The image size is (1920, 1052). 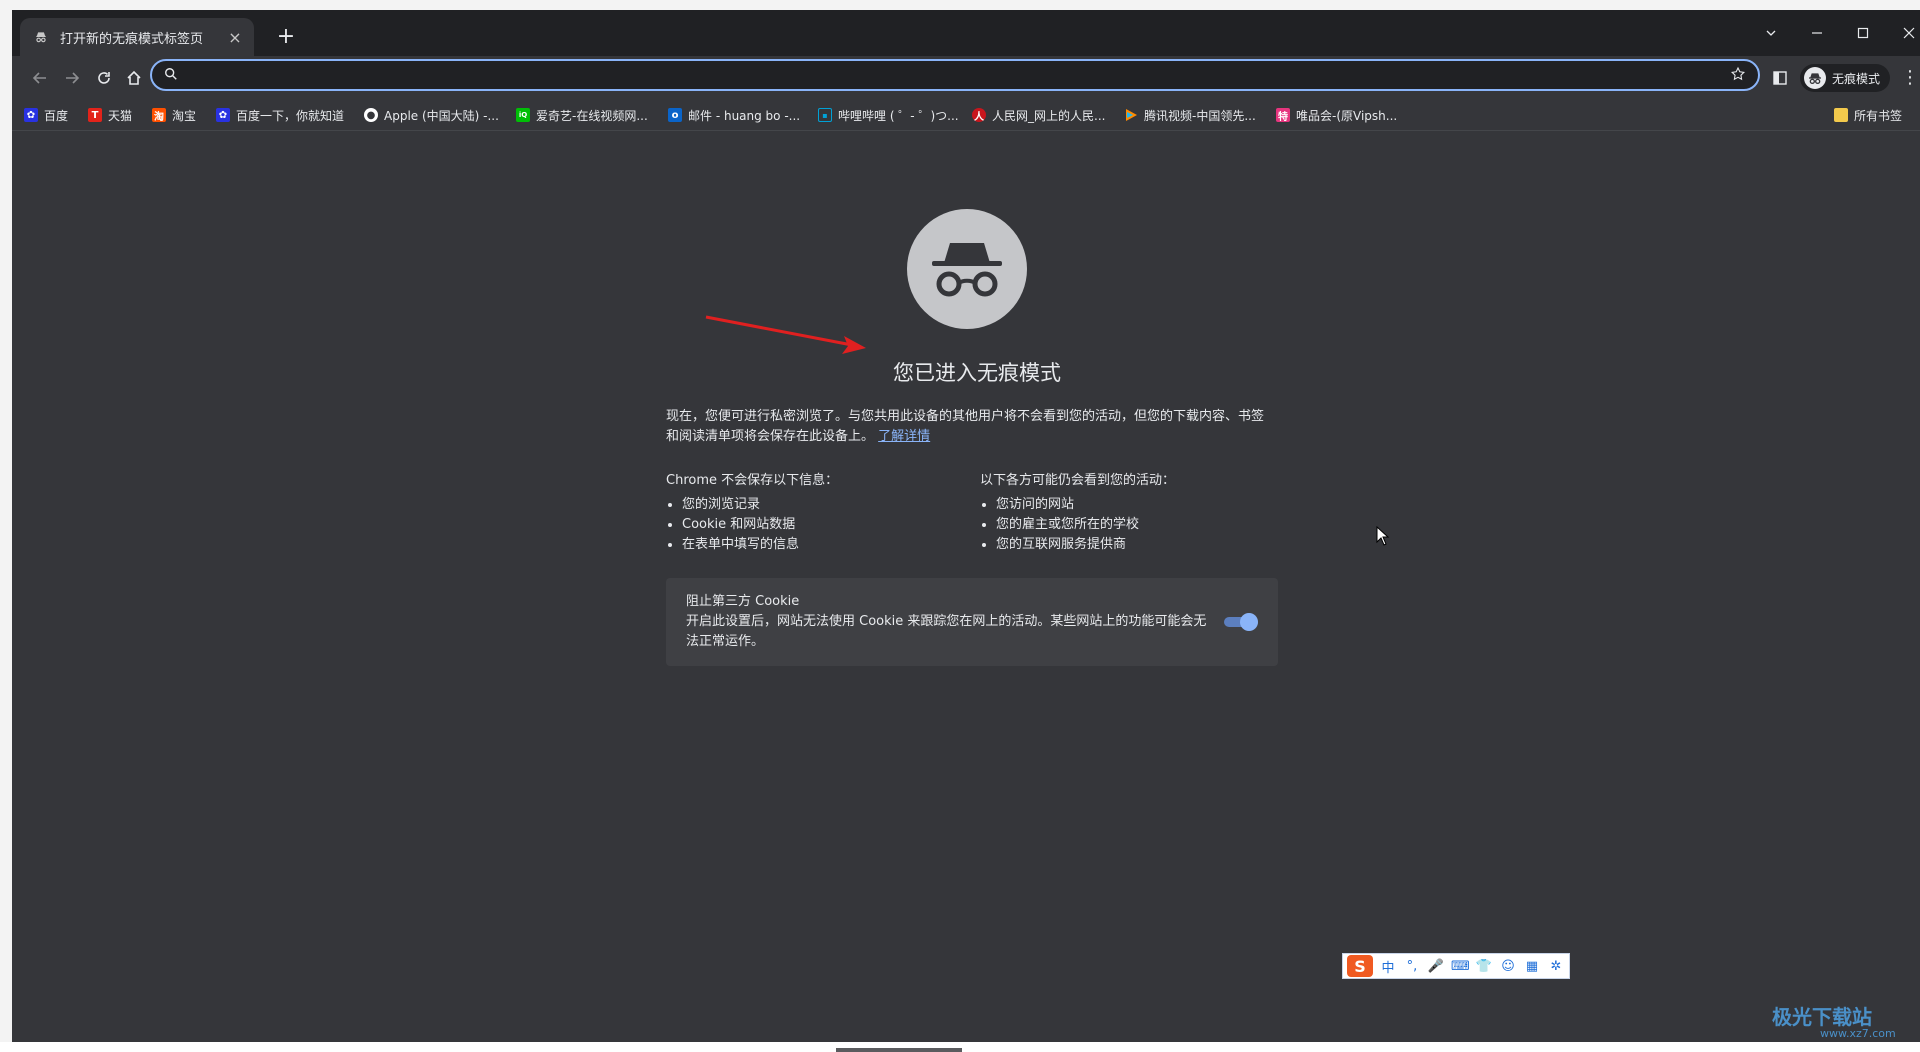 I want to click on outlook-icon: o, so click(x=675, y=115).